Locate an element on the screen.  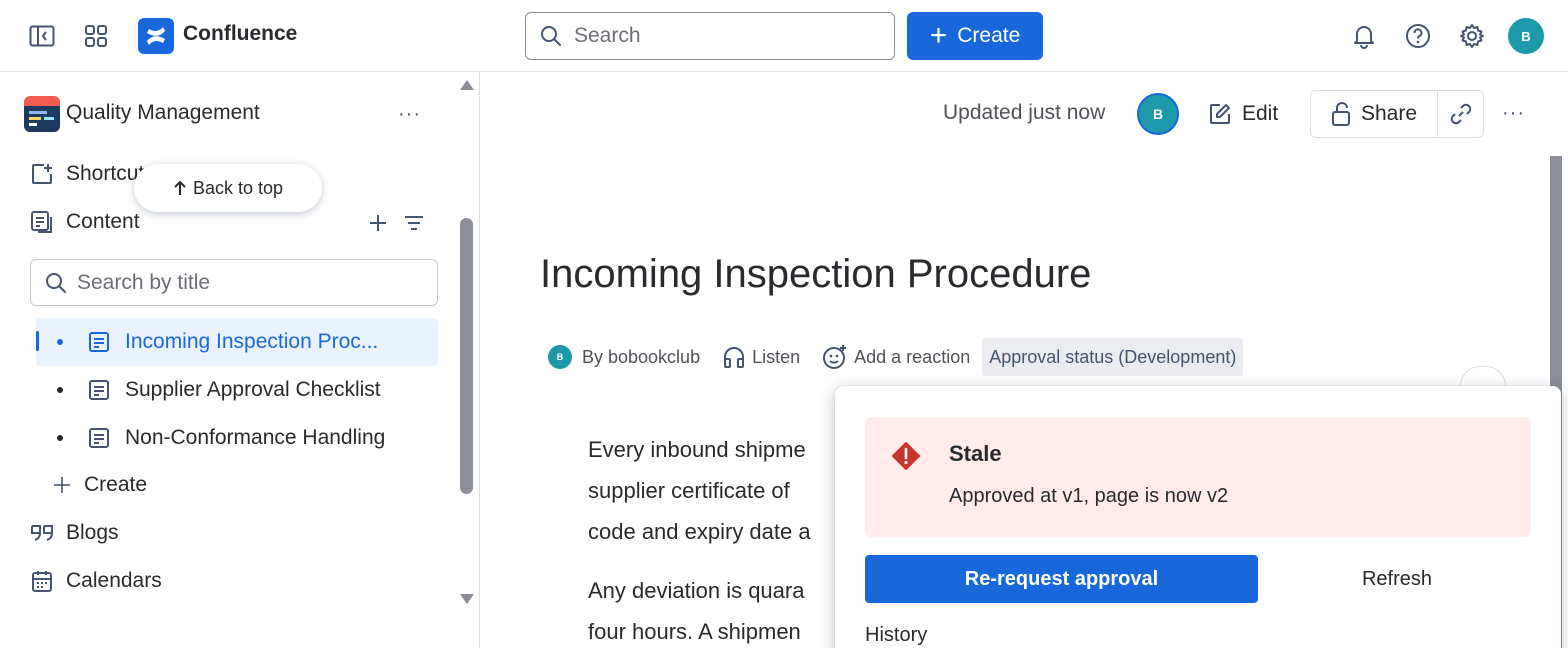
body-line: Every inbound shipme is located at coordinates (697, 449).